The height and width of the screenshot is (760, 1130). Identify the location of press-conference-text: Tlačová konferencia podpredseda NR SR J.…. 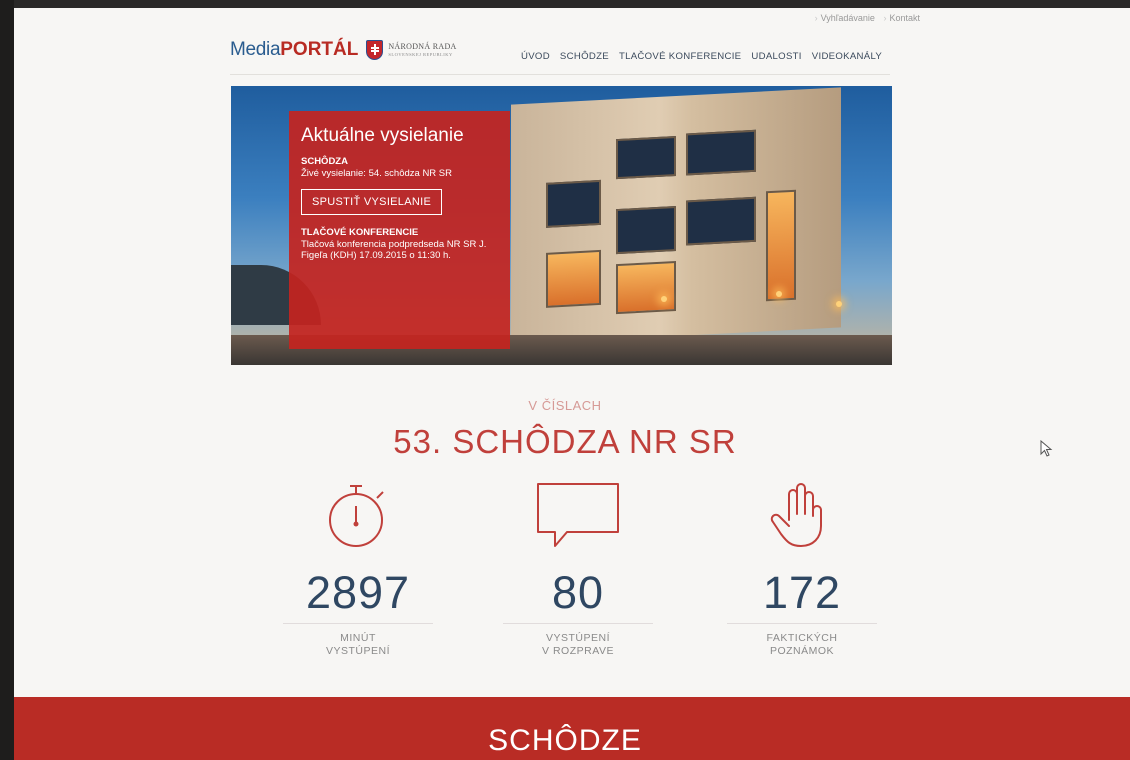
(399, 250).